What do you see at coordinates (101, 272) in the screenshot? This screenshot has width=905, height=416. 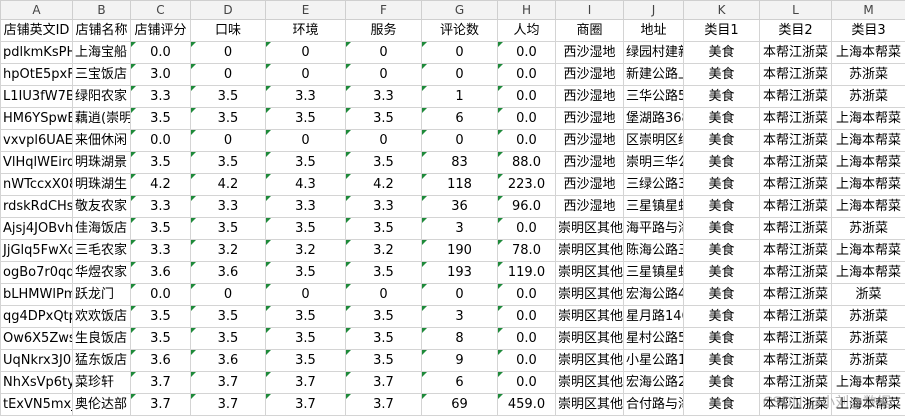 I see `cell-b: 华煜农家` at bounding box center [101, 272].